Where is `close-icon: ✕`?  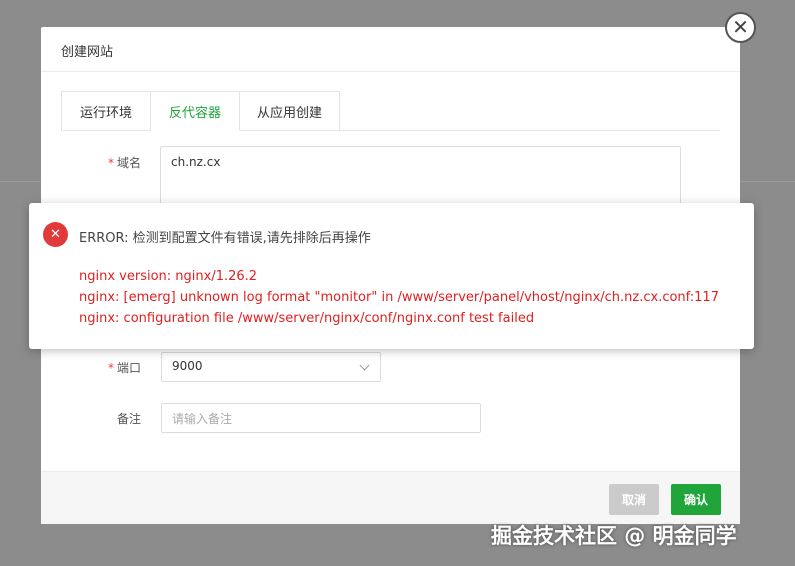
close-icon: ✕ is located at coordinates (740, 27).